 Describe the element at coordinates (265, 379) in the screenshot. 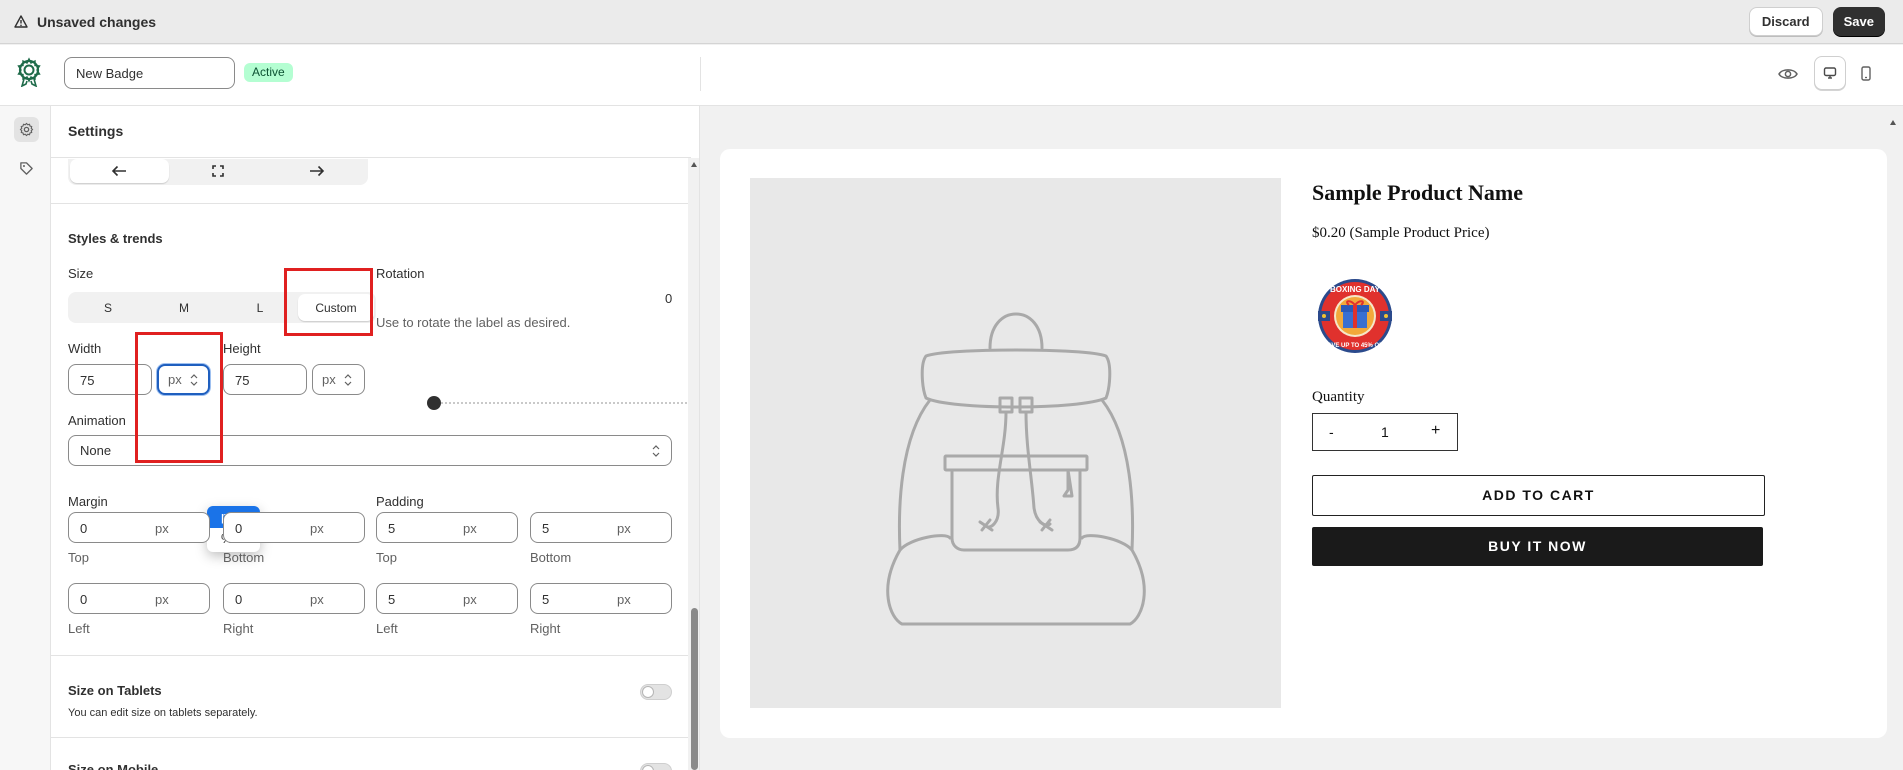

I see `height-input: 75` at that location.